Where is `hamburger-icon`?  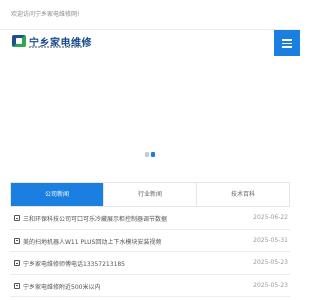 hamburger-icon is located at coordinates (287, 40).